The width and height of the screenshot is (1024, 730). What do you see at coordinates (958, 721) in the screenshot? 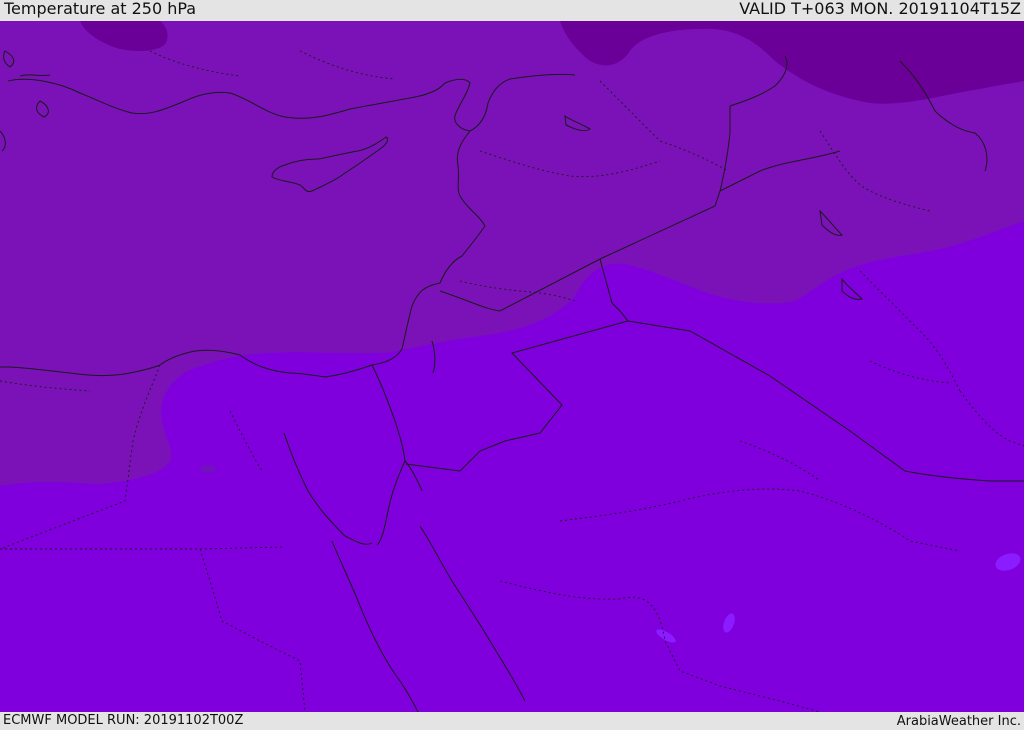
I see `credit-label: ArabiaWeather Inc.` at bounding box center [958, 721].